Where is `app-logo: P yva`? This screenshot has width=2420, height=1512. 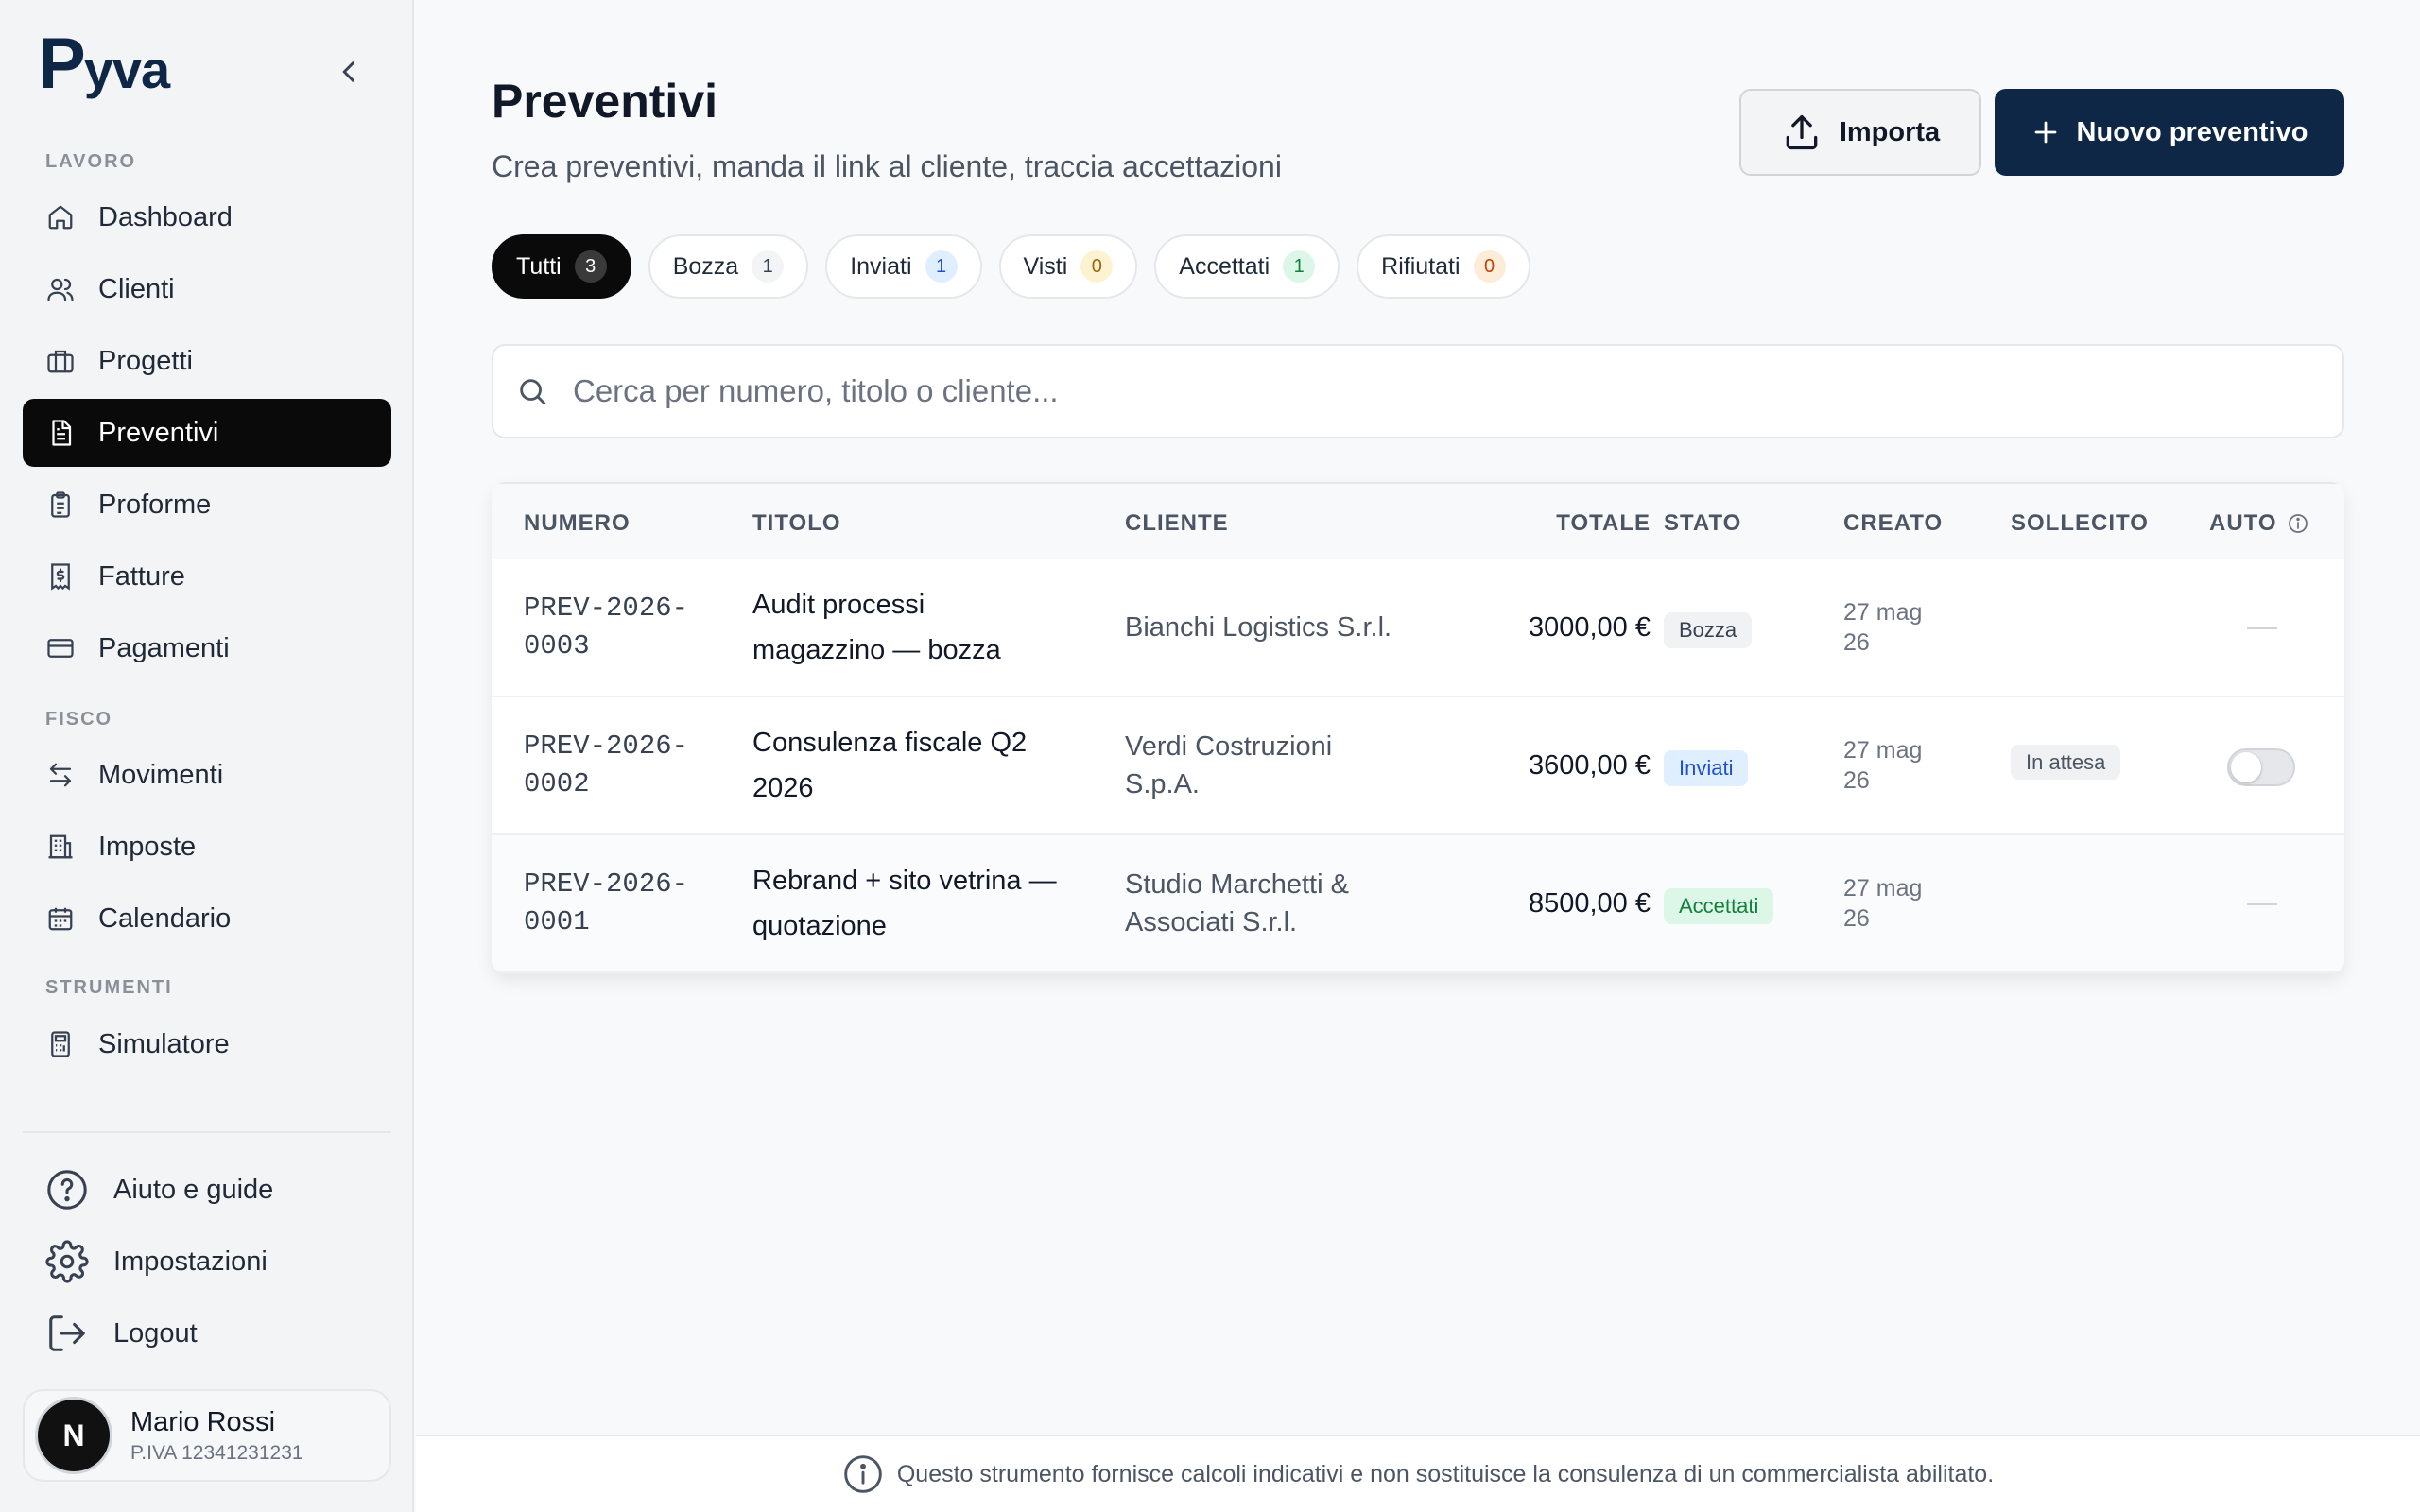
app-logo: P yva is located at coordinates (104, 64).